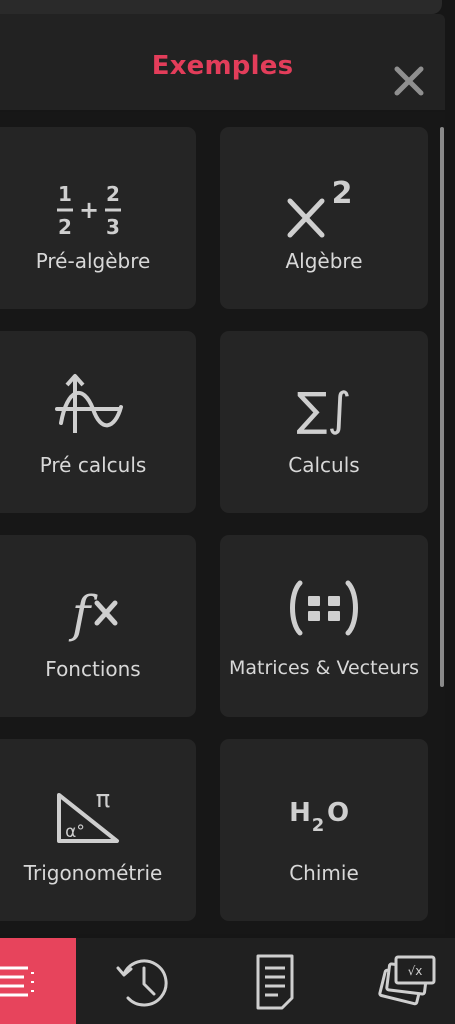  What do you see at coordinates (93, 873) in the screenshot?
I see `category-label: Trigonométrie` at bounding box center [93, 873].